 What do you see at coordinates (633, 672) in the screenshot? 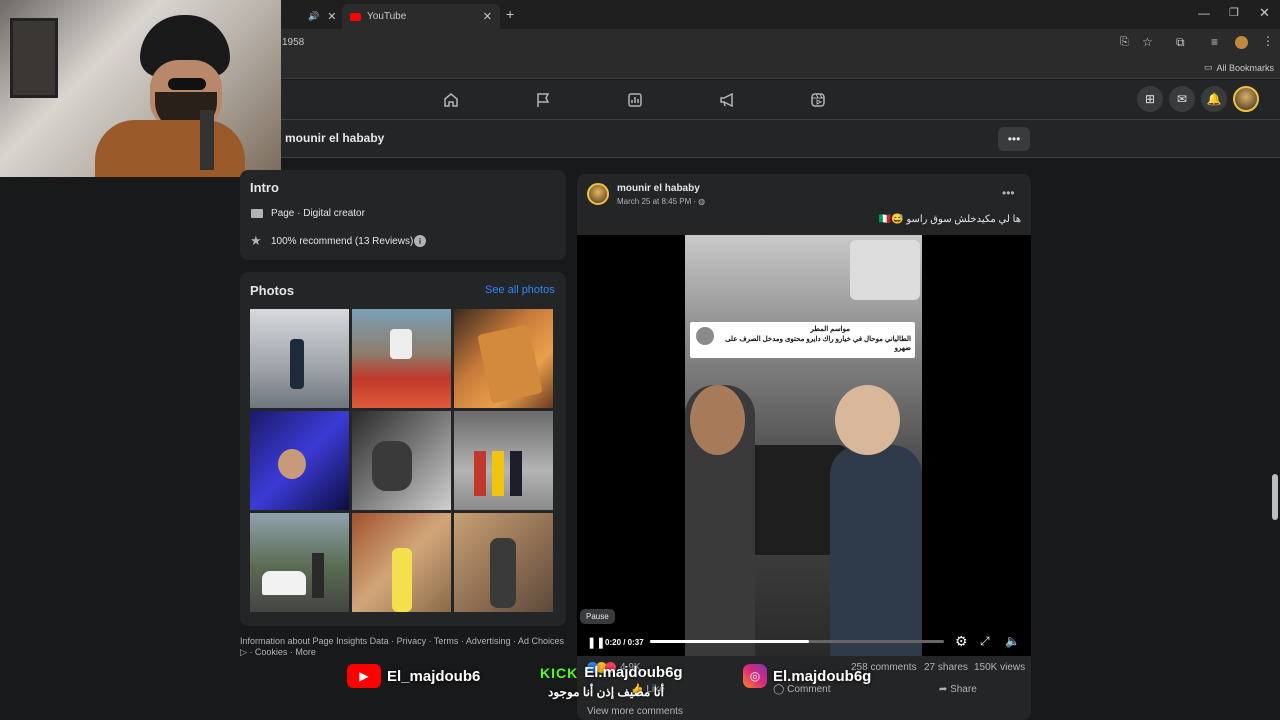
I see `kick-handle: El.majdoub6g` at bounding box center [633, 672].